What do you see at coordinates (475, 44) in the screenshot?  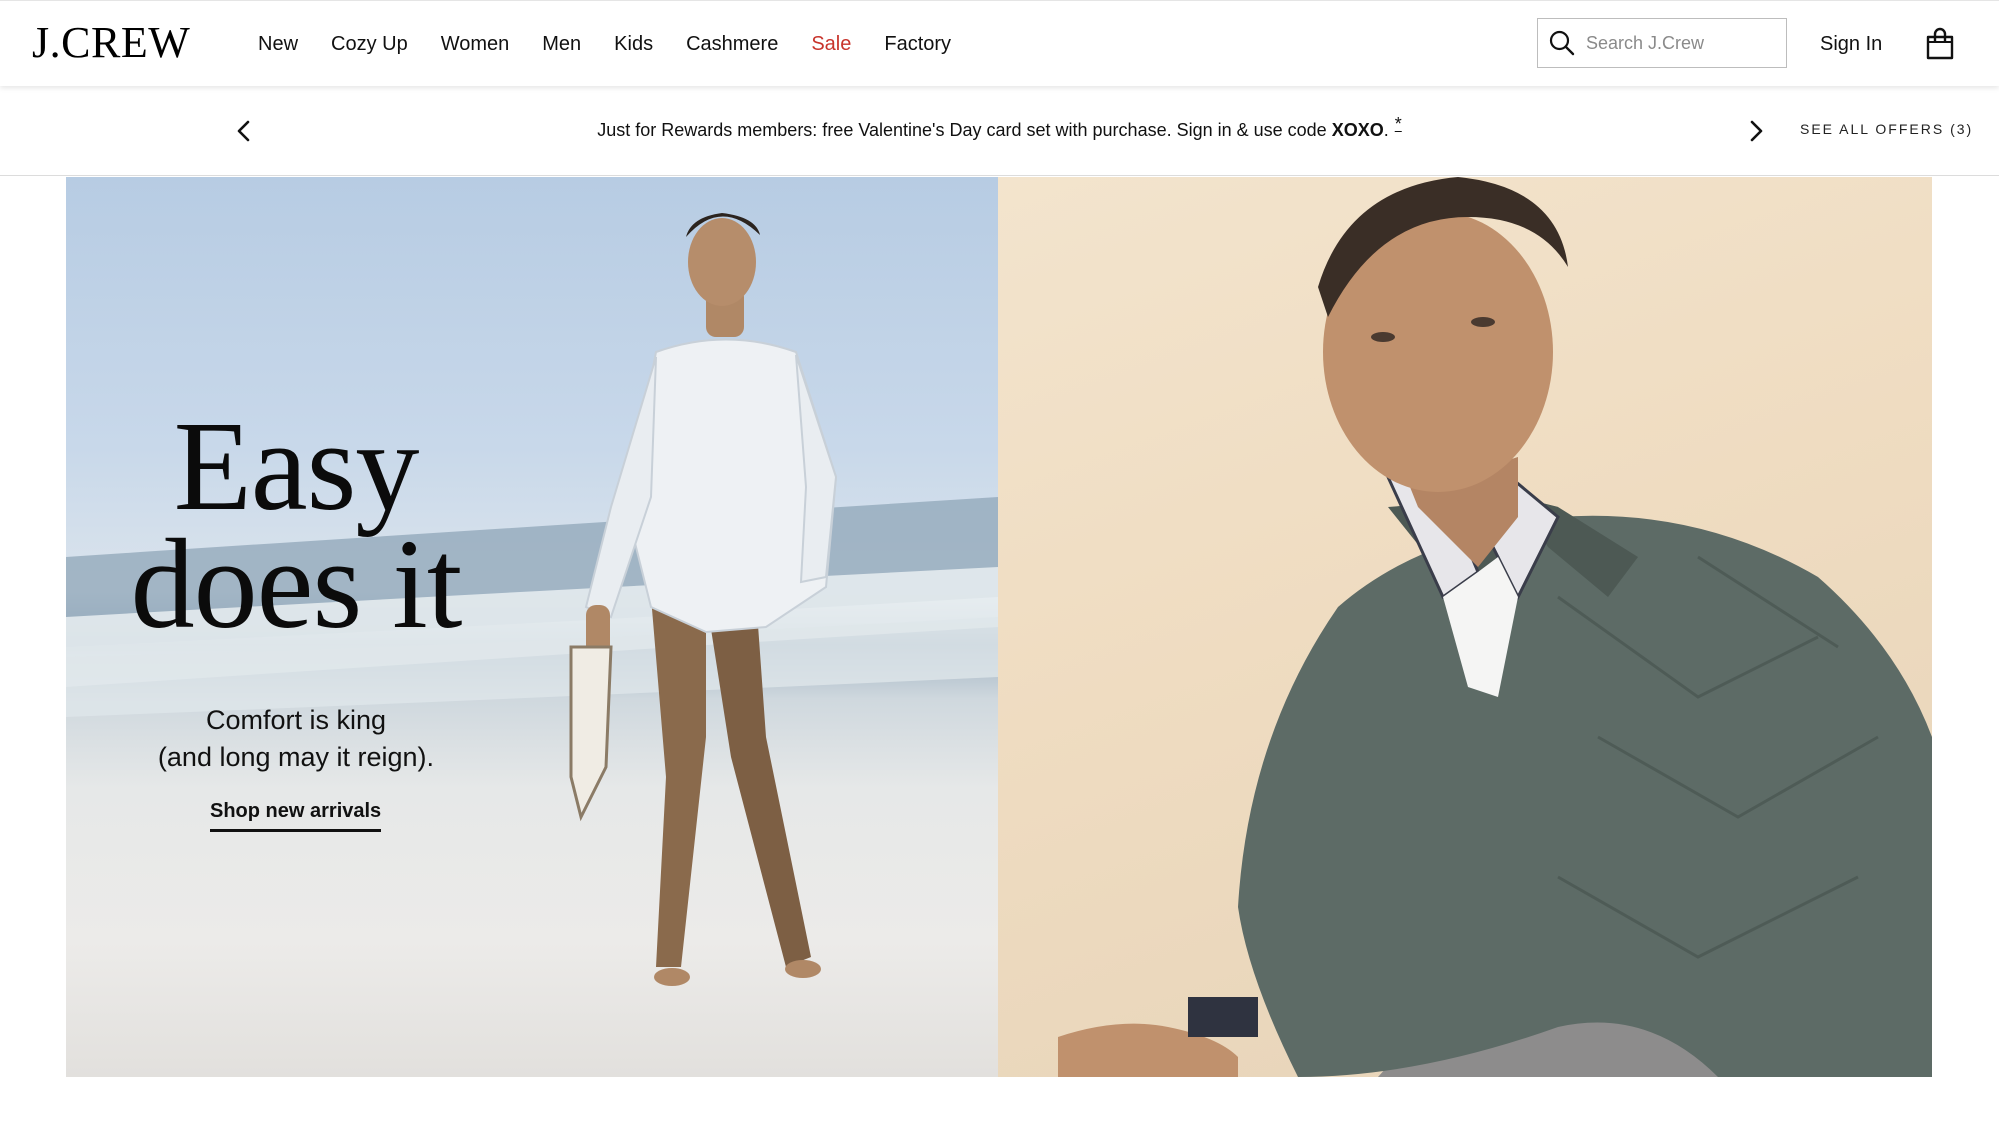 I see `nav-item-women: Women` at bounding box center [475, 44].